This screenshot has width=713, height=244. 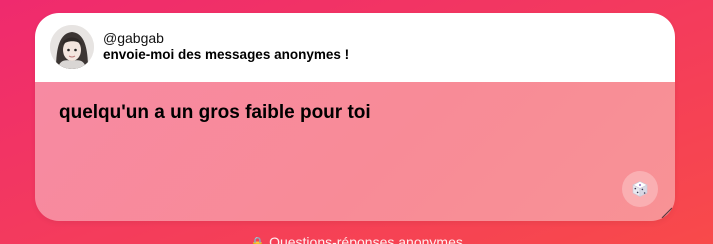 What do you see at coordinates (667, 213) in the screenshot?
I see `resize-handle` at bounding box center [667, 213].